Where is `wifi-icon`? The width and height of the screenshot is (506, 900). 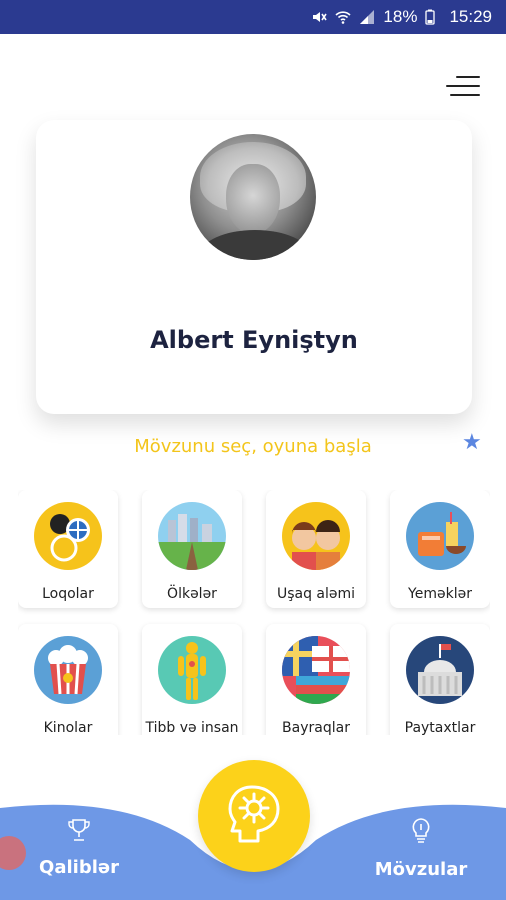 wifi-icon is located at coordinates (343, 17).